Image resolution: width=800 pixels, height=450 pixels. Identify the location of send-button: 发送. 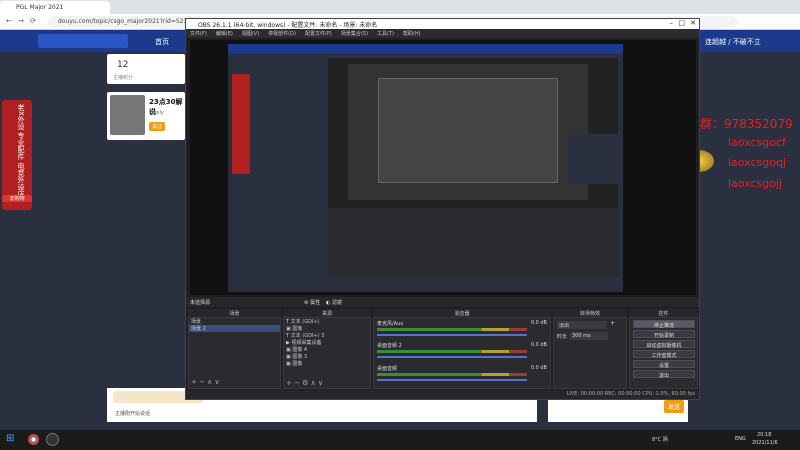
(673, 406).